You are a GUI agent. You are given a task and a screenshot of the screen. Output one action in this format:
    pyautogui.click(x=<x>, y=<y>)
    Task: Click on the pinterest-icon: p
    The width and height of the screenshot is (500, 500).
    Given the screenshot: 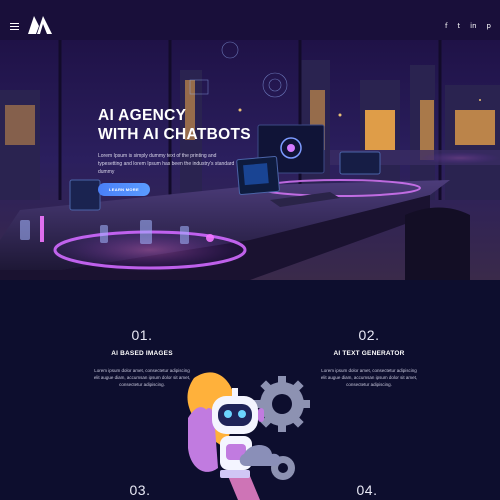 What is the action you would take?
    pyautogui.click(x=489, y=26)
    